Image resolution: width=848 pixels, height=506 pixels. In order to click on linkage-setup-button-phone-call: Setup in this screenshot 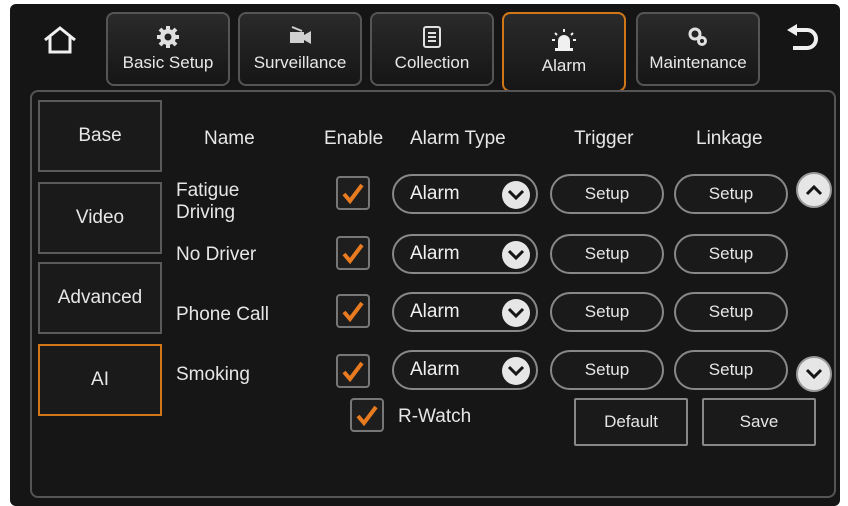, I will do `click(731, 312)`.